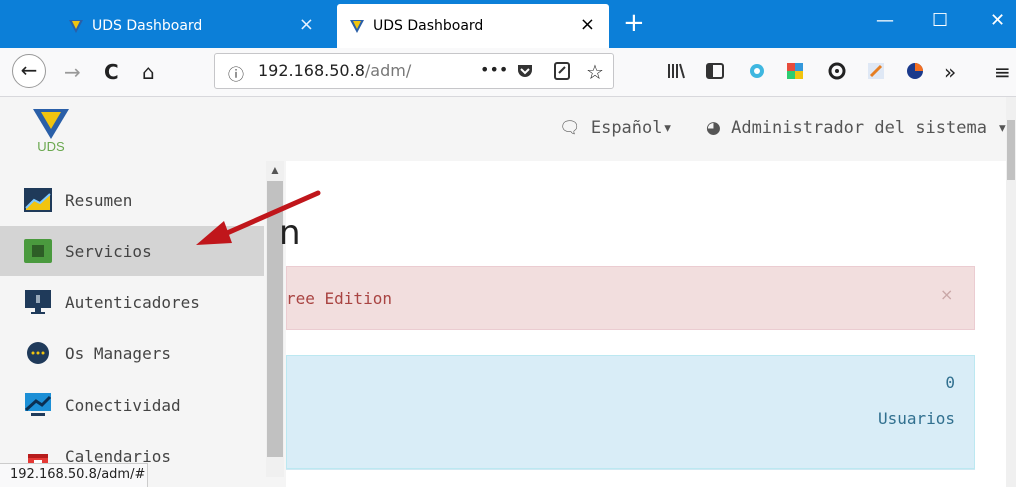  What do you see at coordinates (236, 73) in the screenshot?
I see `site-info-icon: ⓘ` at bounding box center [236, 73].